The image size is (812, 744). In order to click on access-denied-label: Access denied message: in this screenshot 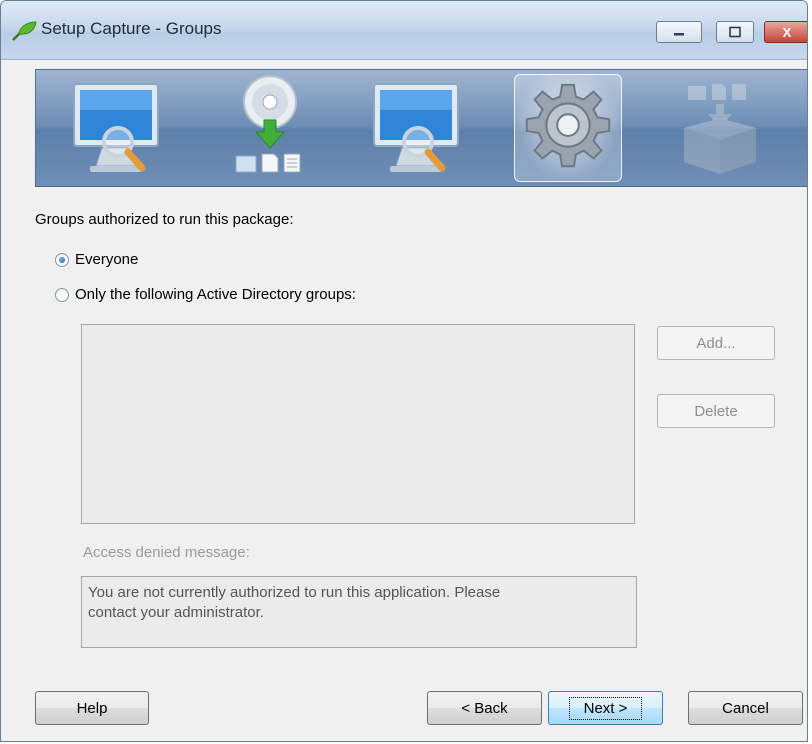, I will do `click(166, 552)`.